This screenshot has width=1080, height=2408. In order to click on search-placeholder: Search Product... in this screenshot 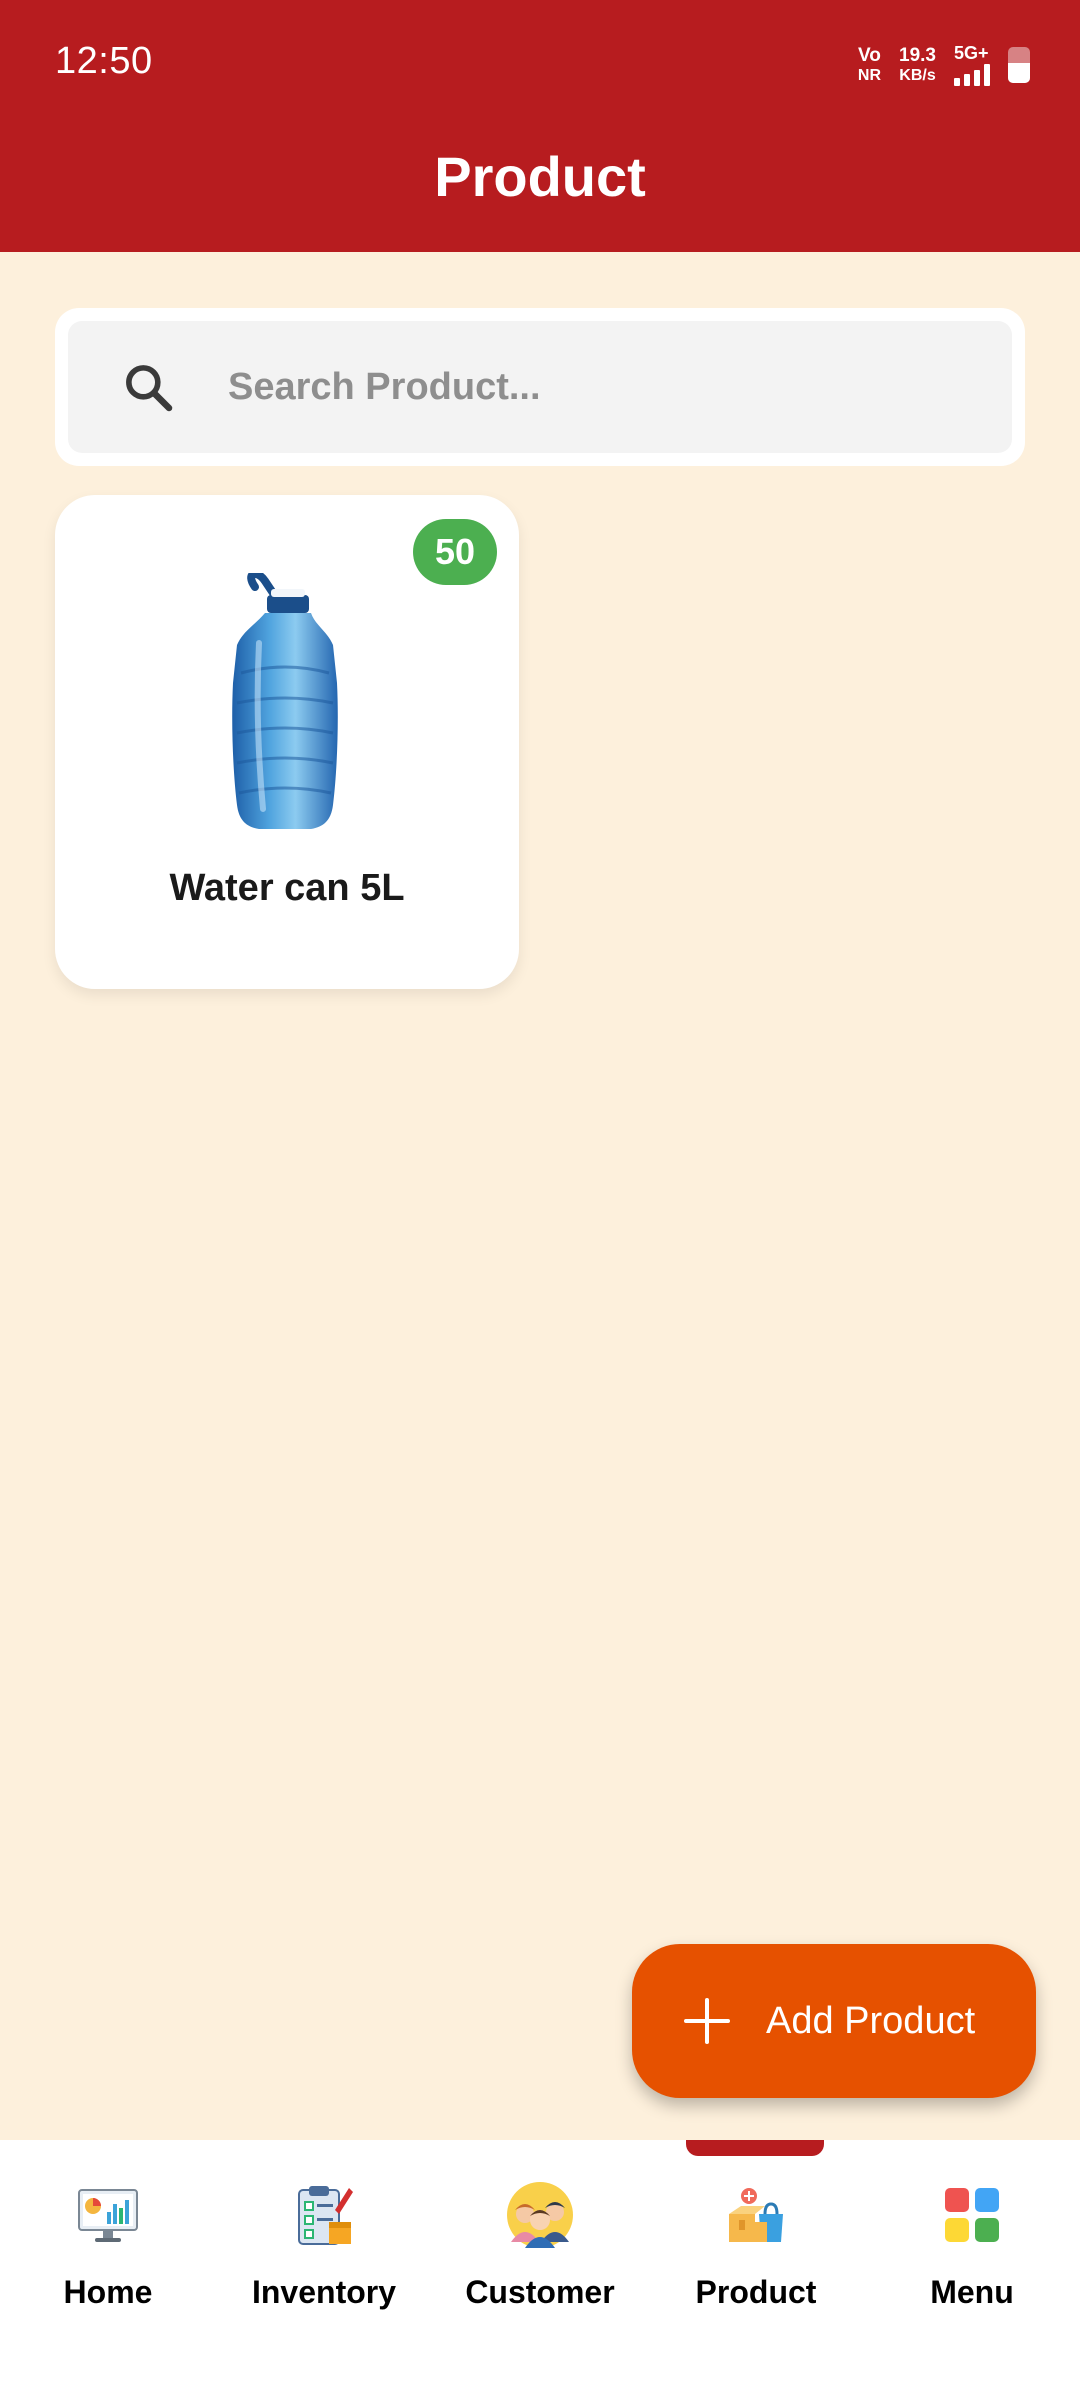, I will do `click(384, 386)`.